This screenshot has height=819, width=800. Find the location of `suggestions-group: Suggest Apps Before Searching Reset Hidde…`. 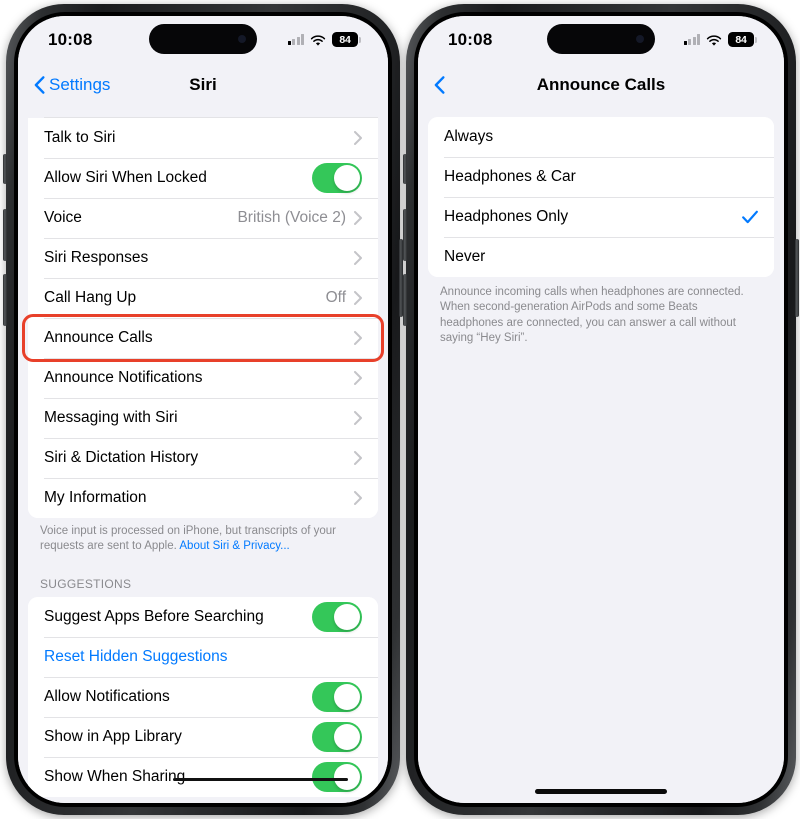

suggestions-group: Suggest Apps Before Searching Reset Hidde… is located at coordinates (203, 696).